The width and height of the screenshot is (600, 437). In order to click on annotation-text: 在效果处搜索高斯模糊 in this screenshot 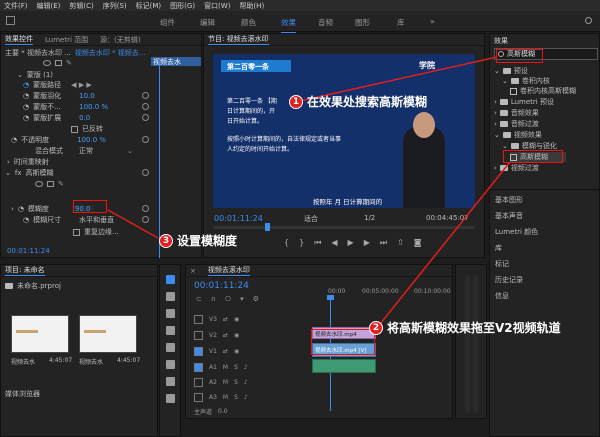, I will do `click(367, 102)`.